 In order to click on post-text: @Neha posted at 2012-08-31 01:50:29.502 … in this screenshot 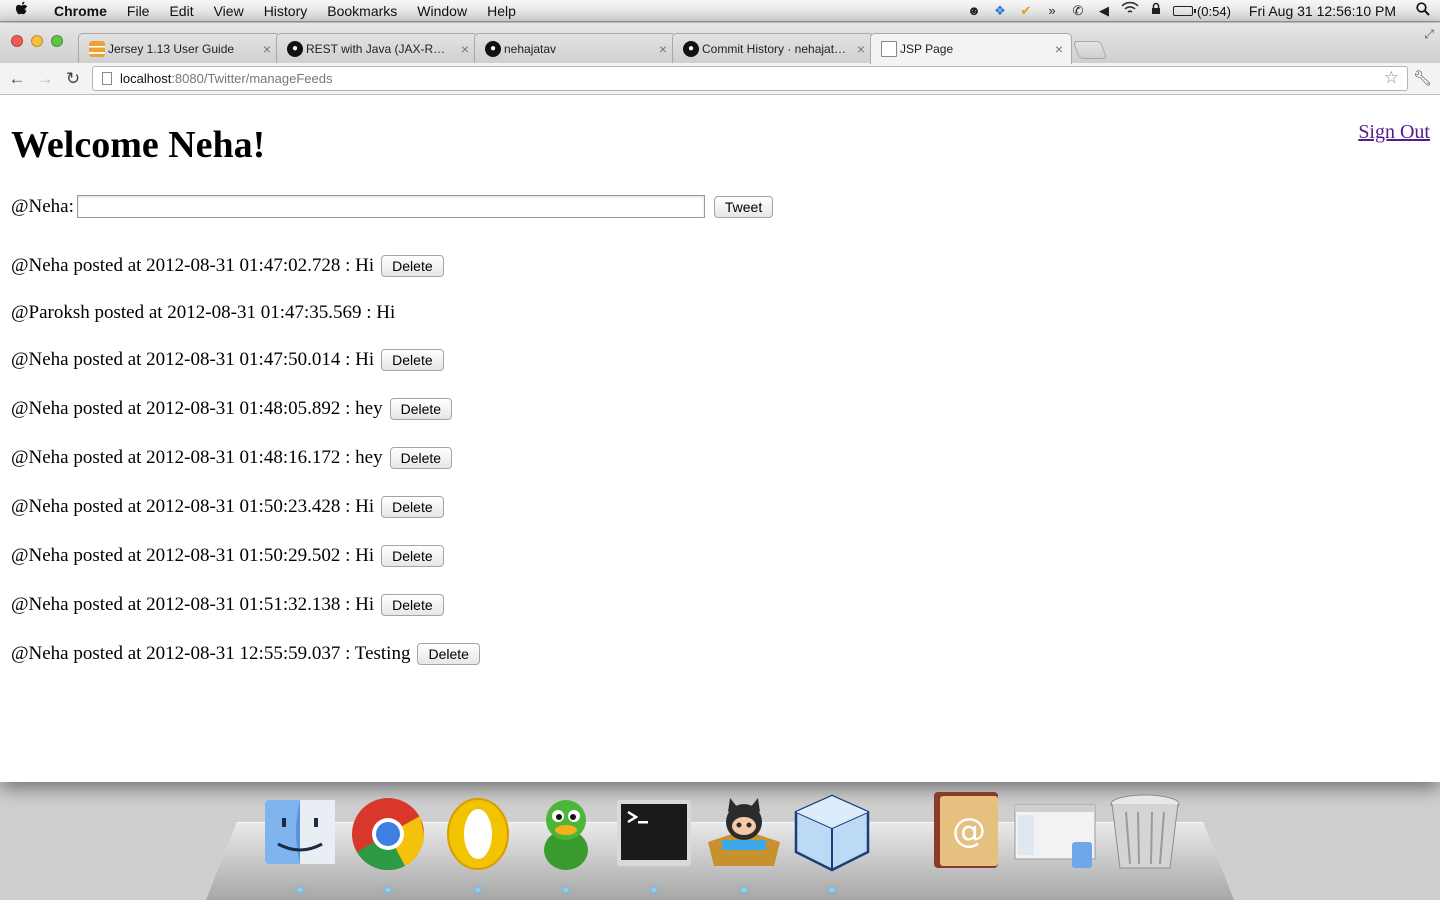, I will do `click(193, 555)`.